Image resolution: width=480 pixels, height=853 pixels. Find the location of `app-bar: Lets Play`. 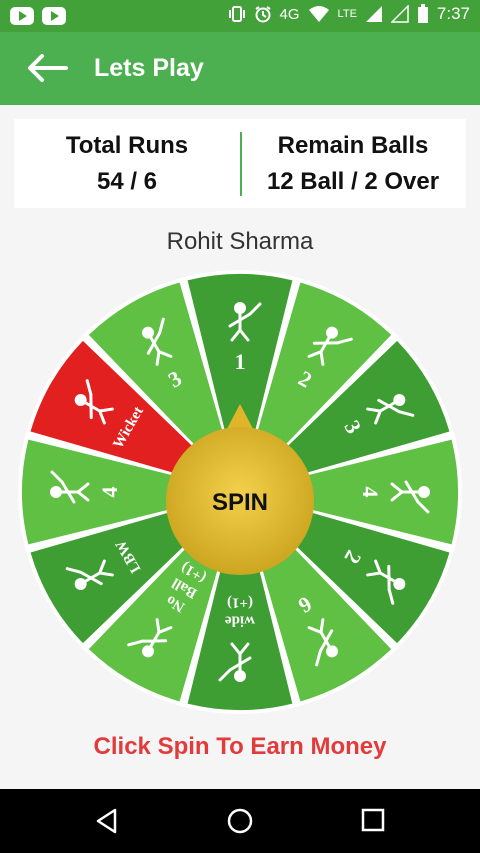

app-bar: Lets Play is located at coordinates (240, 68).